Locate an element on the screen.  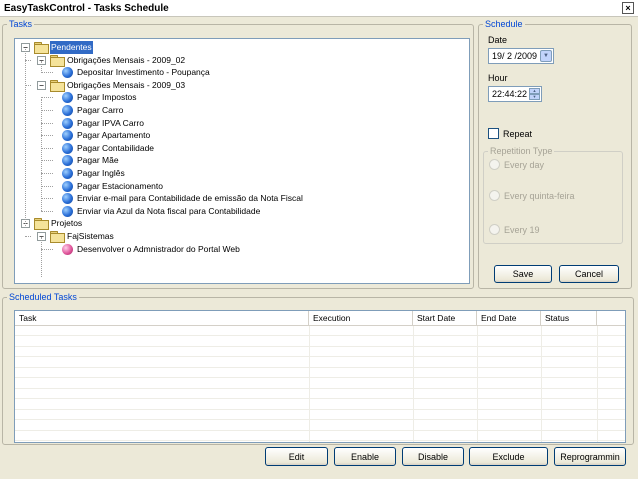
option-every-monthday: Every 19 is located at coordinates (522, 230).